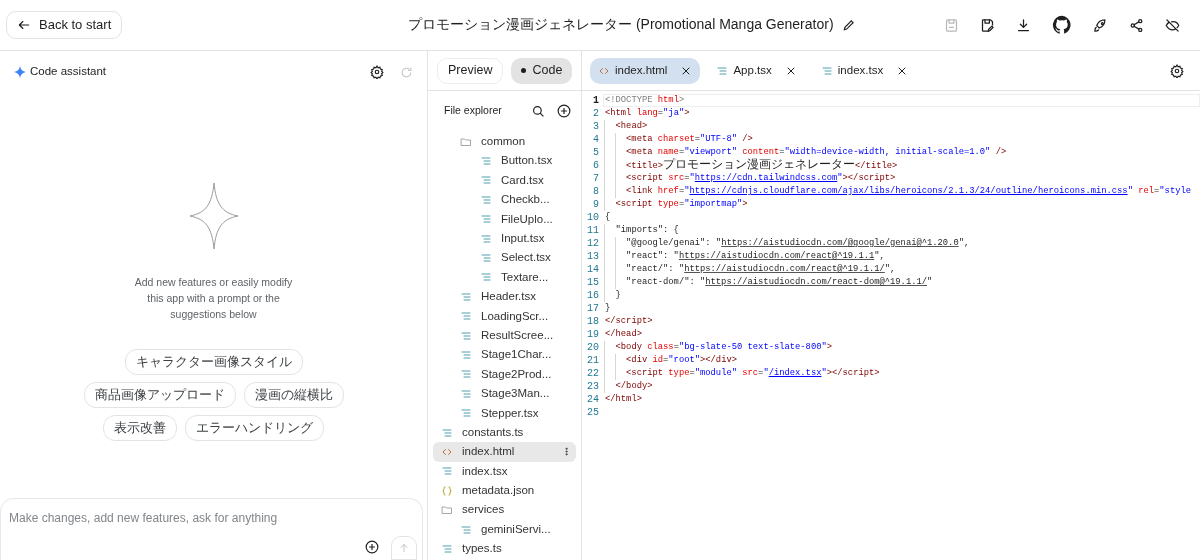 The height and width of the screenshot is (560, 1200). What do you see at coordinates (593, 256) in the screenshot?
I see `line-number: 13` at bounding box center [593, 256].